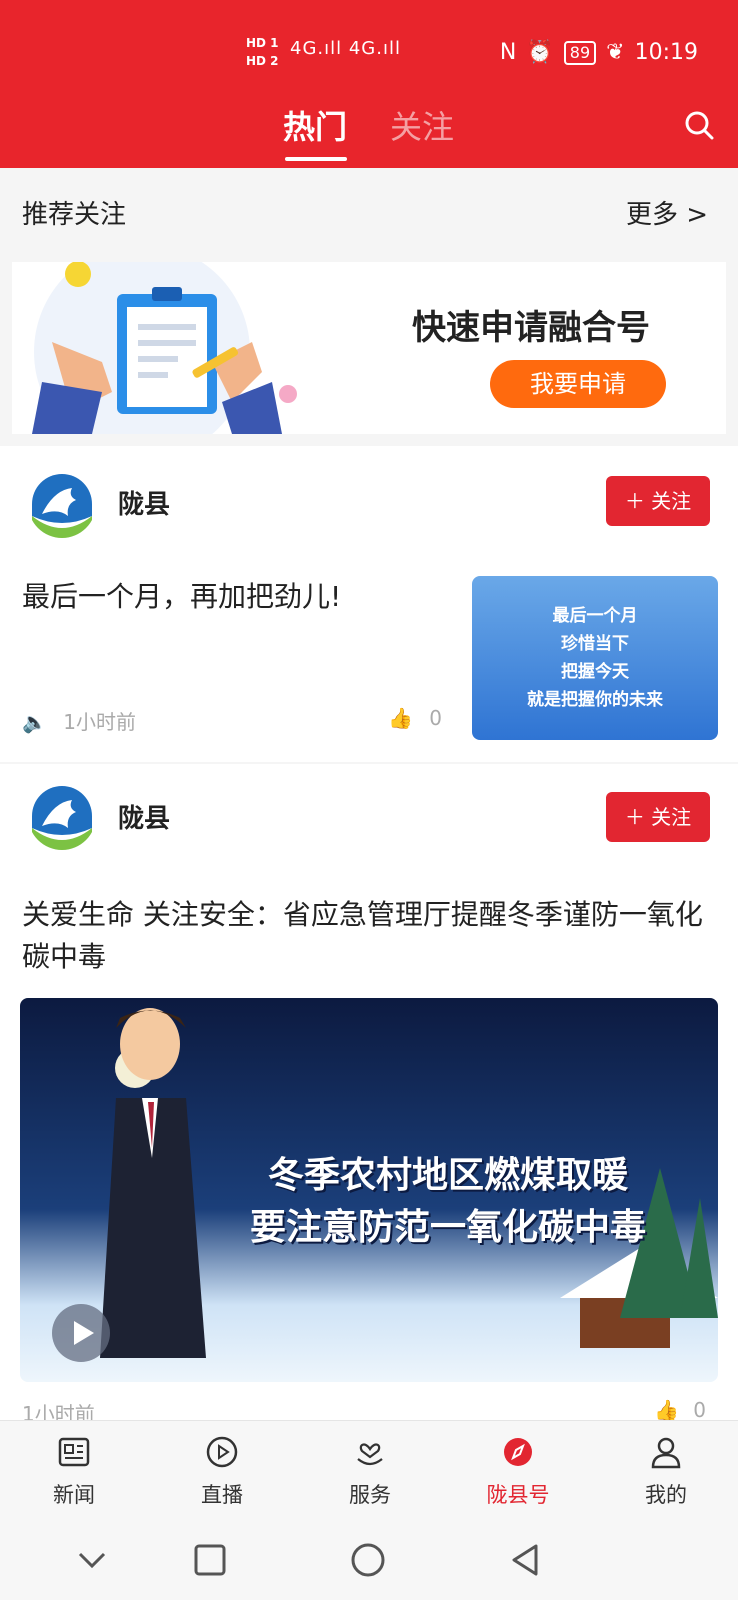 Image resolution: width=738 pixels, height=1600 pixels. I want to click on play-button, so click(81, 1333).